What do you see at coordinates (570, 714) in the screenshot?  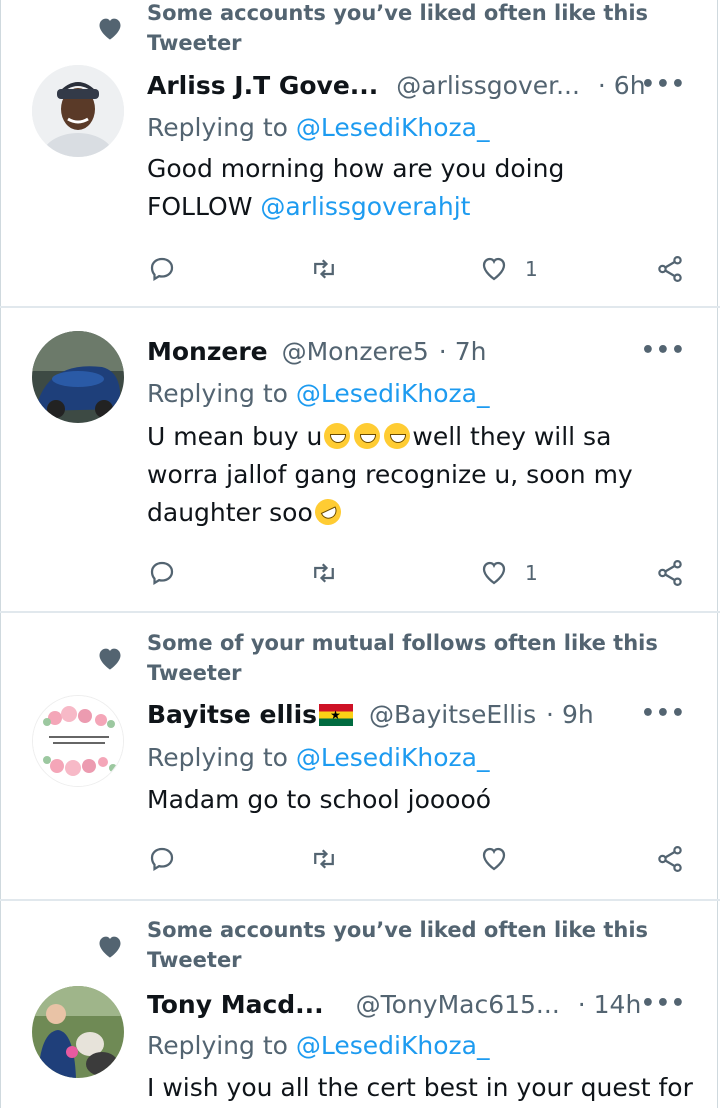 I see `timestamp: · 9h` at bounding box center [570, 714].